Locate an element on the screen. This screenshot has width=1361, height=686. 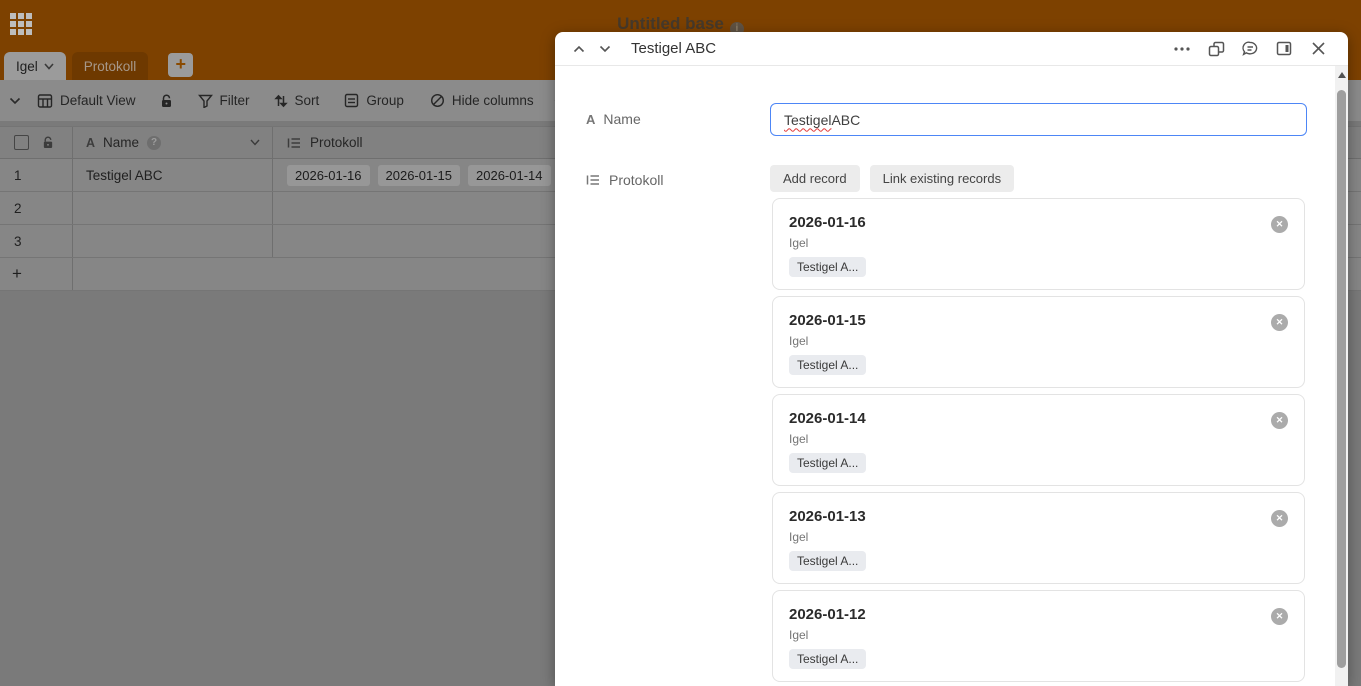
tab-igel: Igel is located at coordinates (35, 66).